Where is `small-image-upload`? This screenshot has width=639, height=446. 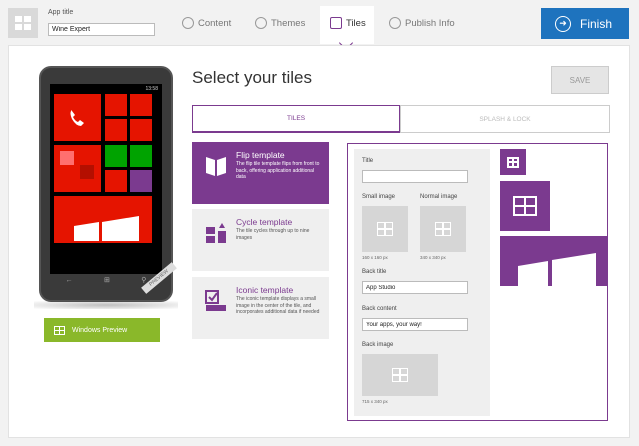
small-image-upload is located at coordinates (385, 229).